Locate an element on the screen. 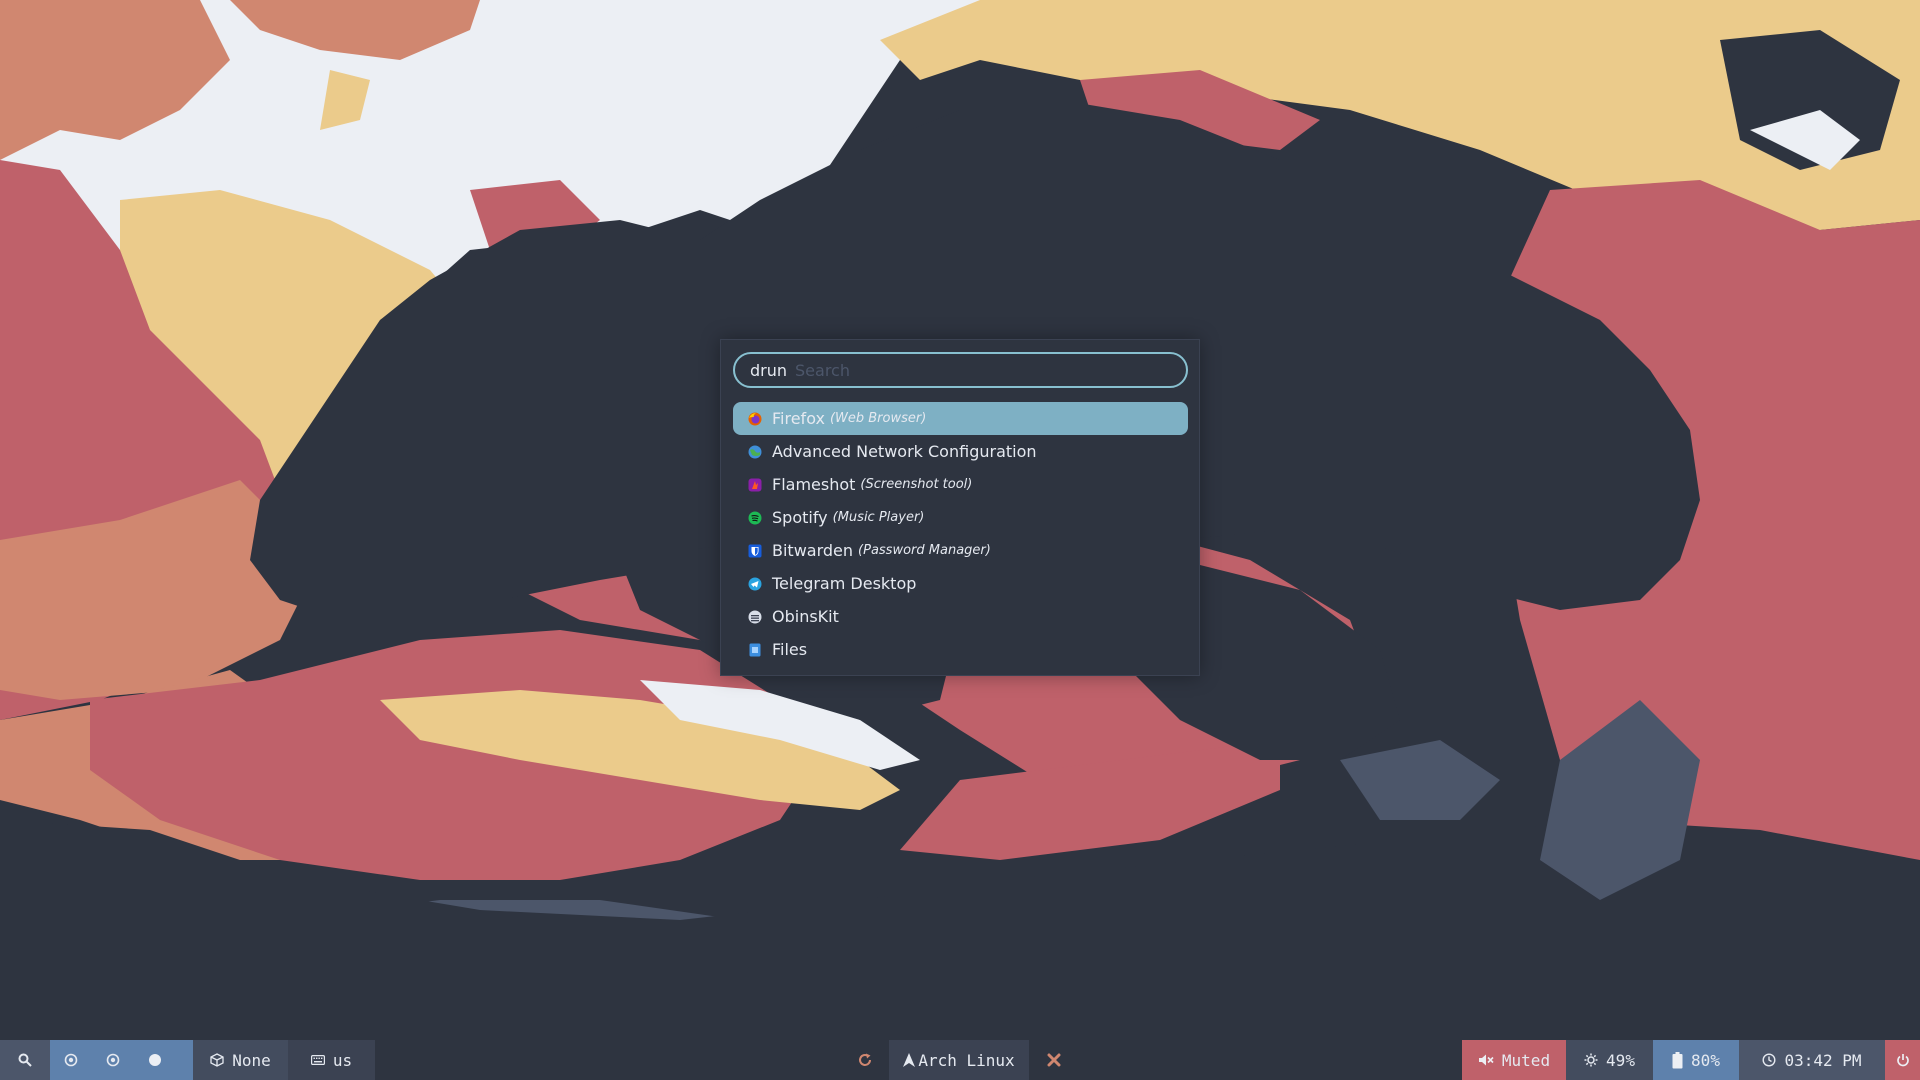 The width and height of the screenshot is (1920, 1080). app-description: (Password Manager) is located at coordinates (924, 550).